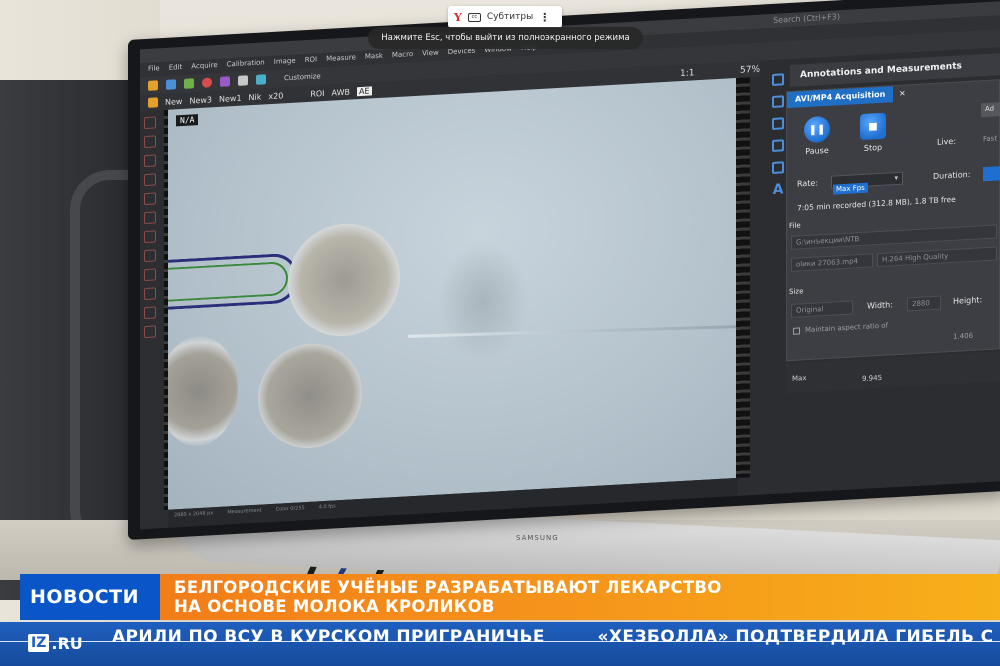  What do you see at coordinates (255, 97) in the screenshot?
I see `toolbar-item-nik: Nik` at bounding box center [255, 97].